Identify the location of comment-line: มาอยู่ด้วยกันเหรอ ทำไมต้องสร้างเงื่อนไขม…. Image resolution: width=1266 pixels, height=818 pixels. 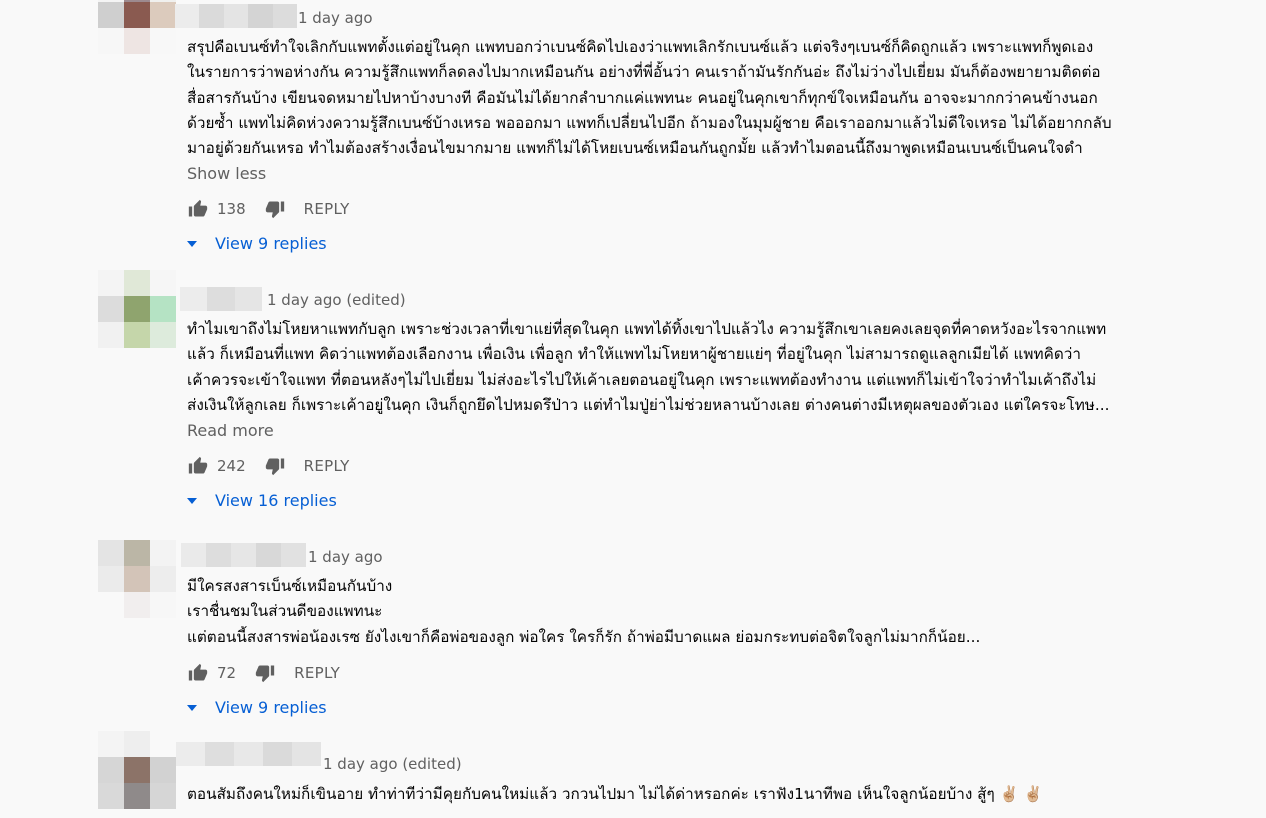
(635, 148).